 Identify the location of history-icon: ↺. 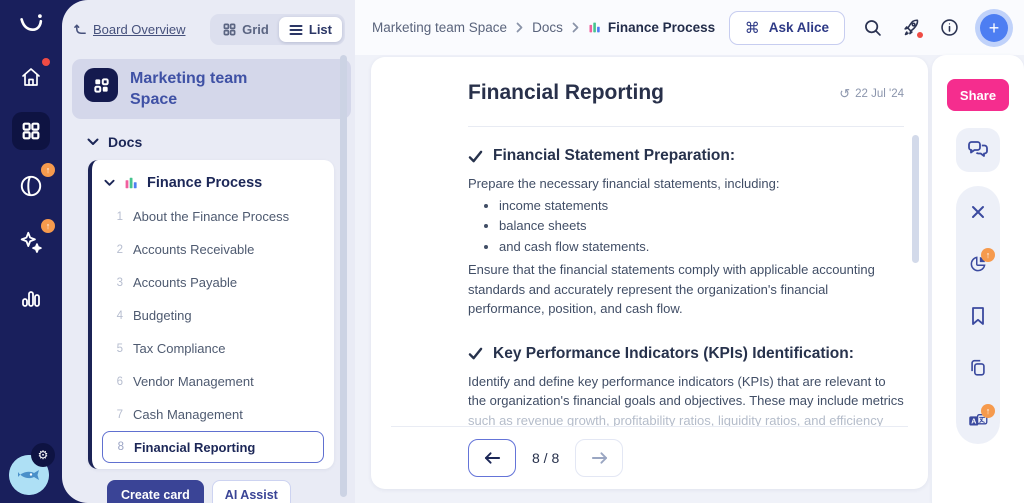
(845, 93).